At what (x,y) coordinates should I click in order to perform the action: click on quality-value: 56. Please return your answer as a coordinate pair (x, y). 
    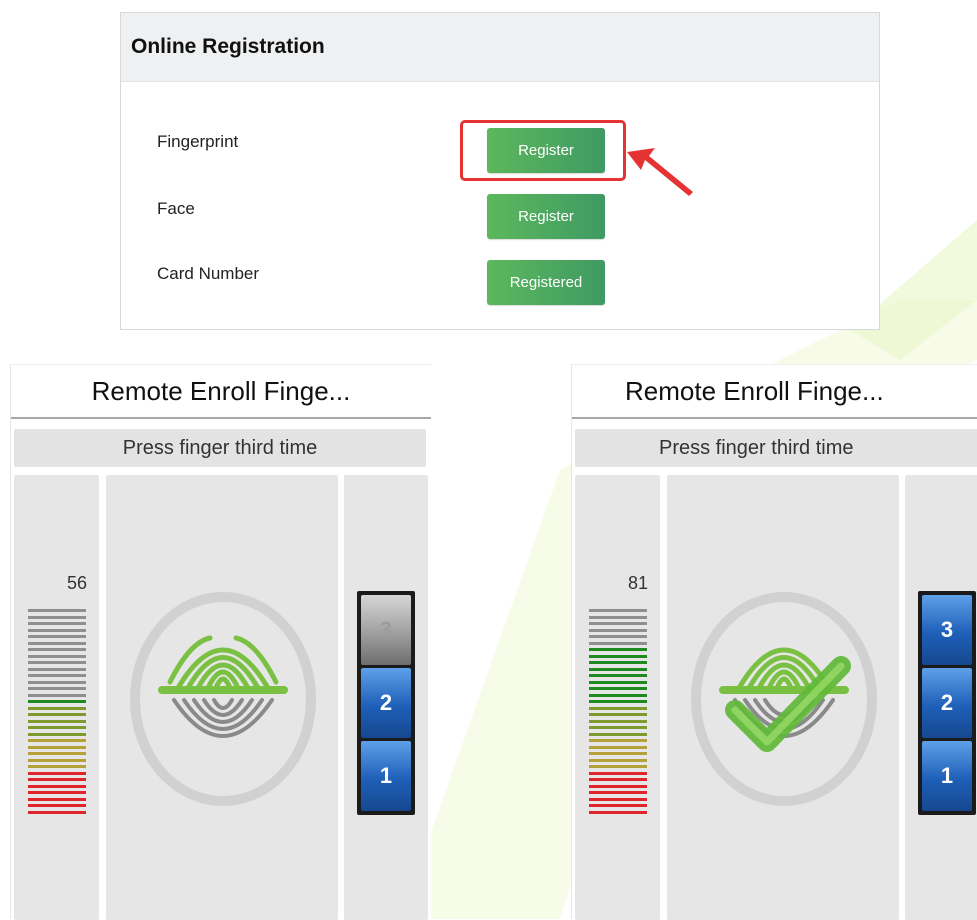
    Looking at the image, I should click on (76, 583).